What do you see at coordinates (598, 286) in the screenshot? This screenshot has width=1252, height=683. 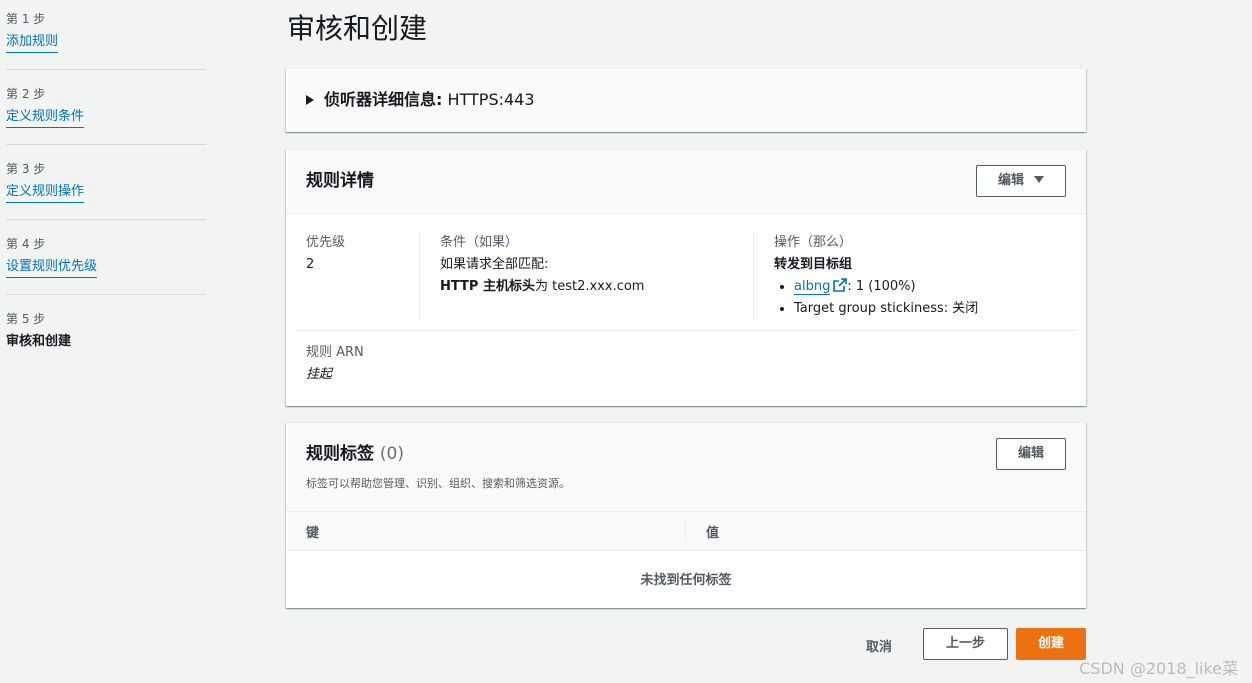 I see `condition-value: test2.xxx.com` at bounding box center [598, 286].